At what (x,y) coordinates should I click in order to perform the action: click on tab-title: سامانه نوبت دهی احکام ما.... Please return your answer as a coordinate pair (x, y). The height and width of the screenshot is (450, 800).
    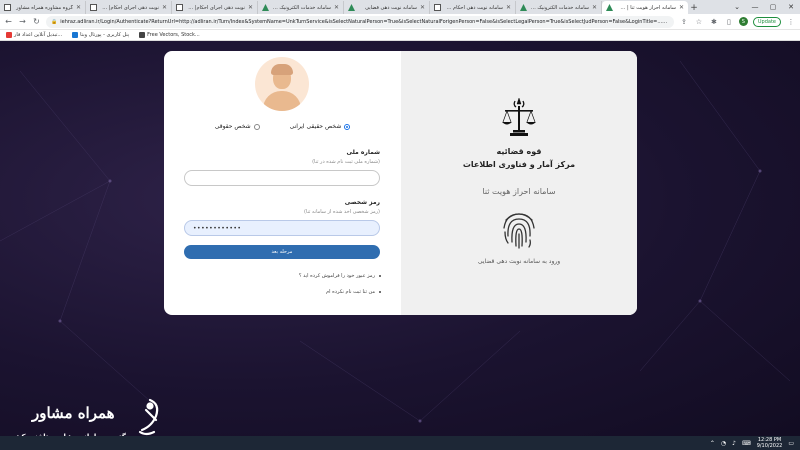
    Looking at the image, I should click on (473, 7).